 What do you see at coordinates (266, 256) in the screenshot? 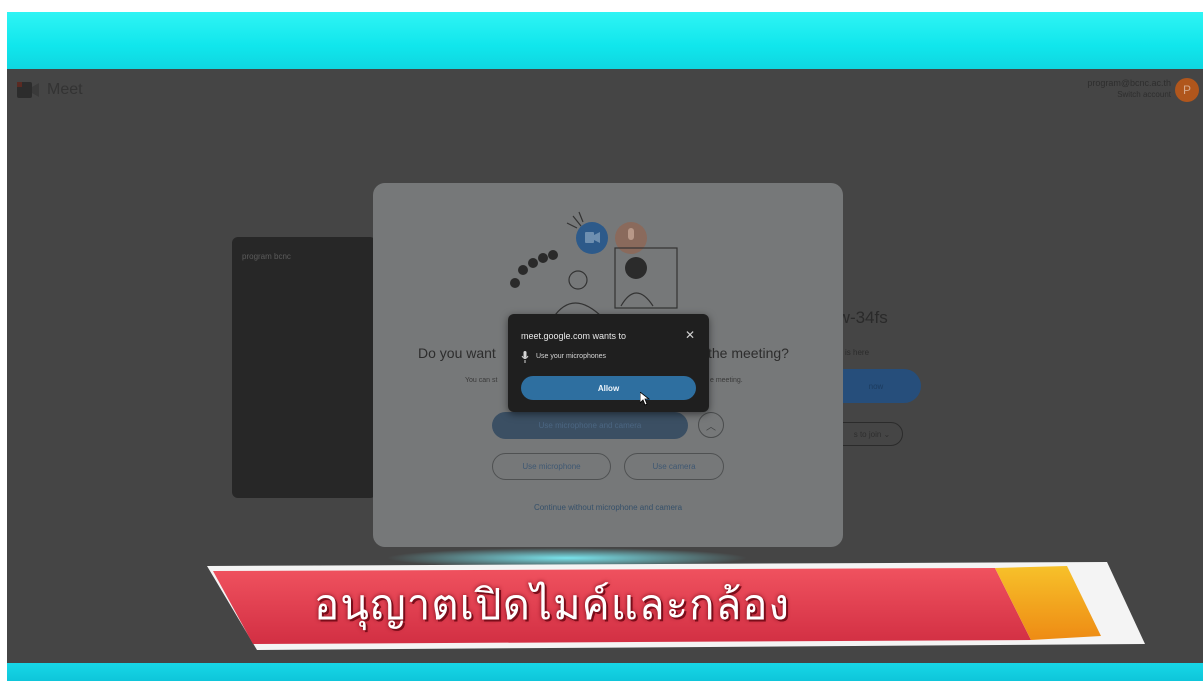
I see `preview-name: program bcnc` at bounding box center [266, 256].